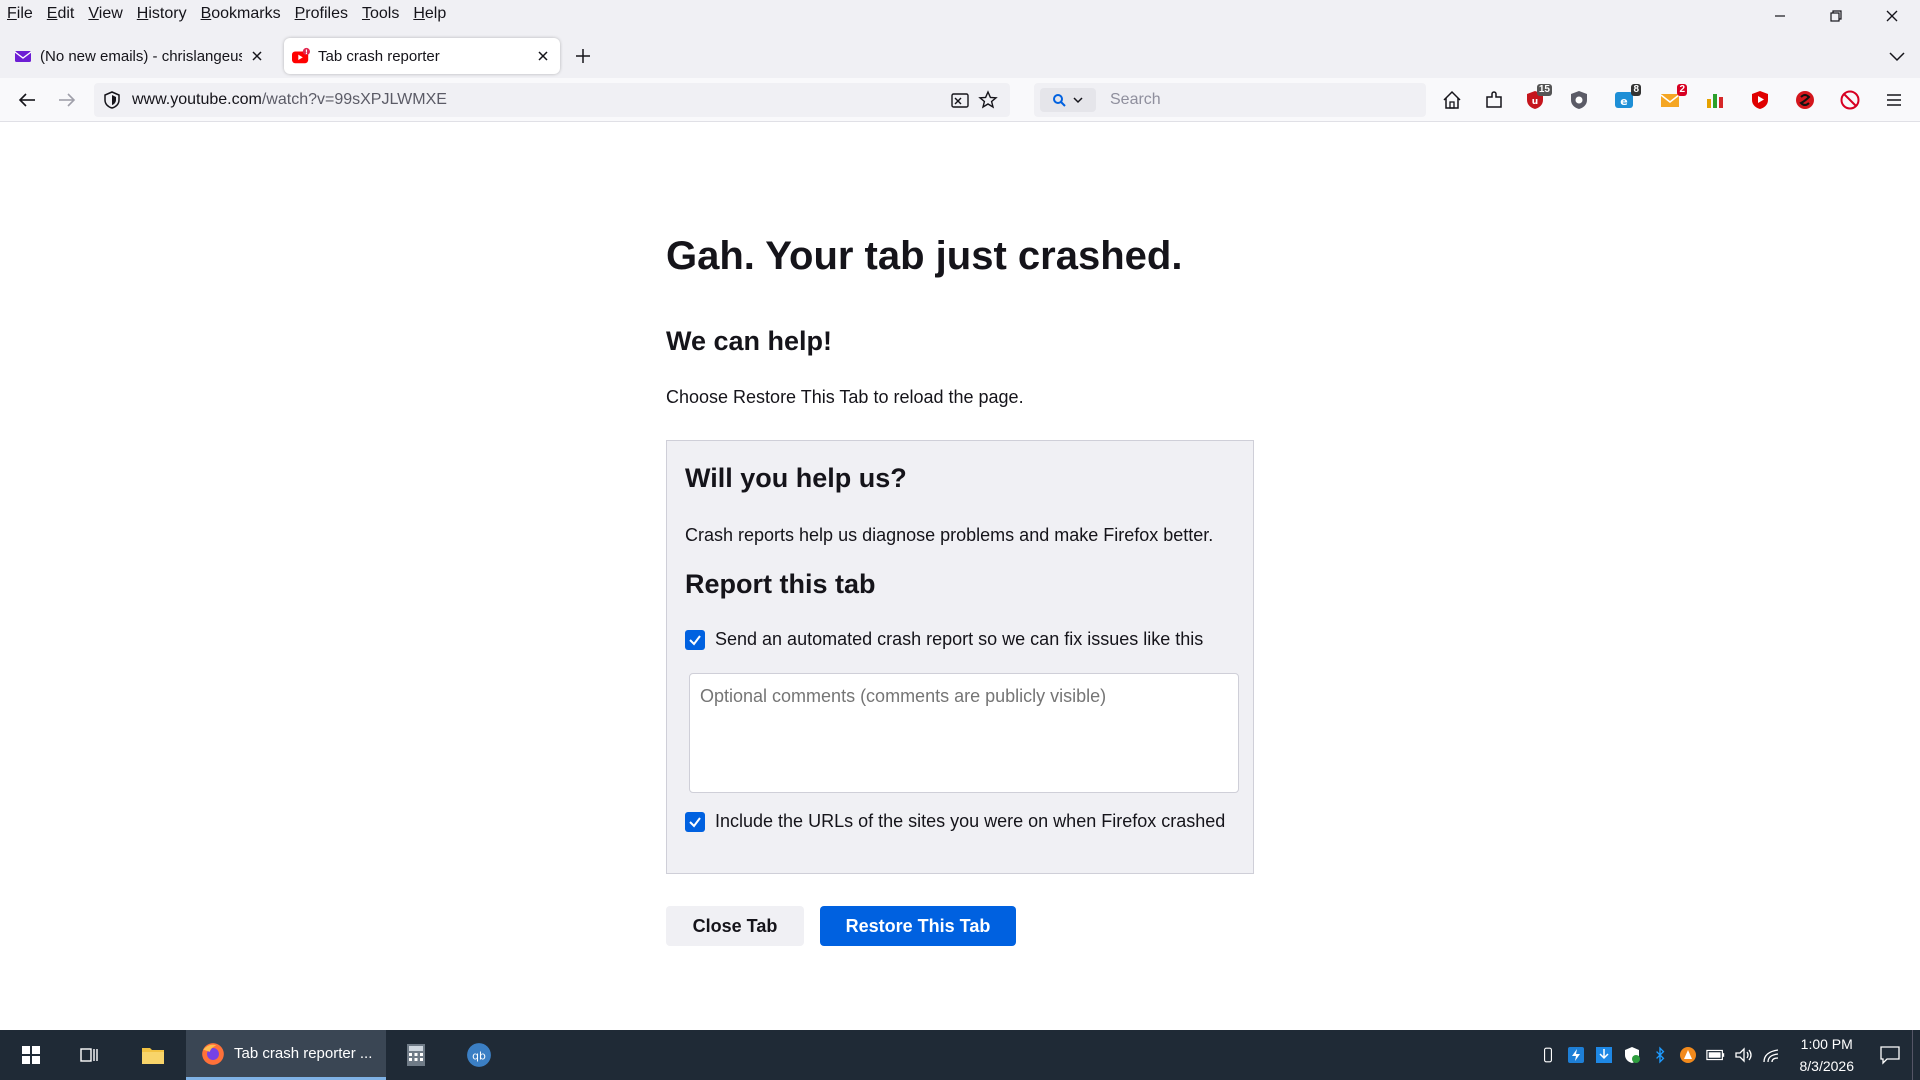 The height and width of the screenshot is (1080, 1920). I want to click on tab-title: (No new emails) - chrislangeusa, so click(141, 56).